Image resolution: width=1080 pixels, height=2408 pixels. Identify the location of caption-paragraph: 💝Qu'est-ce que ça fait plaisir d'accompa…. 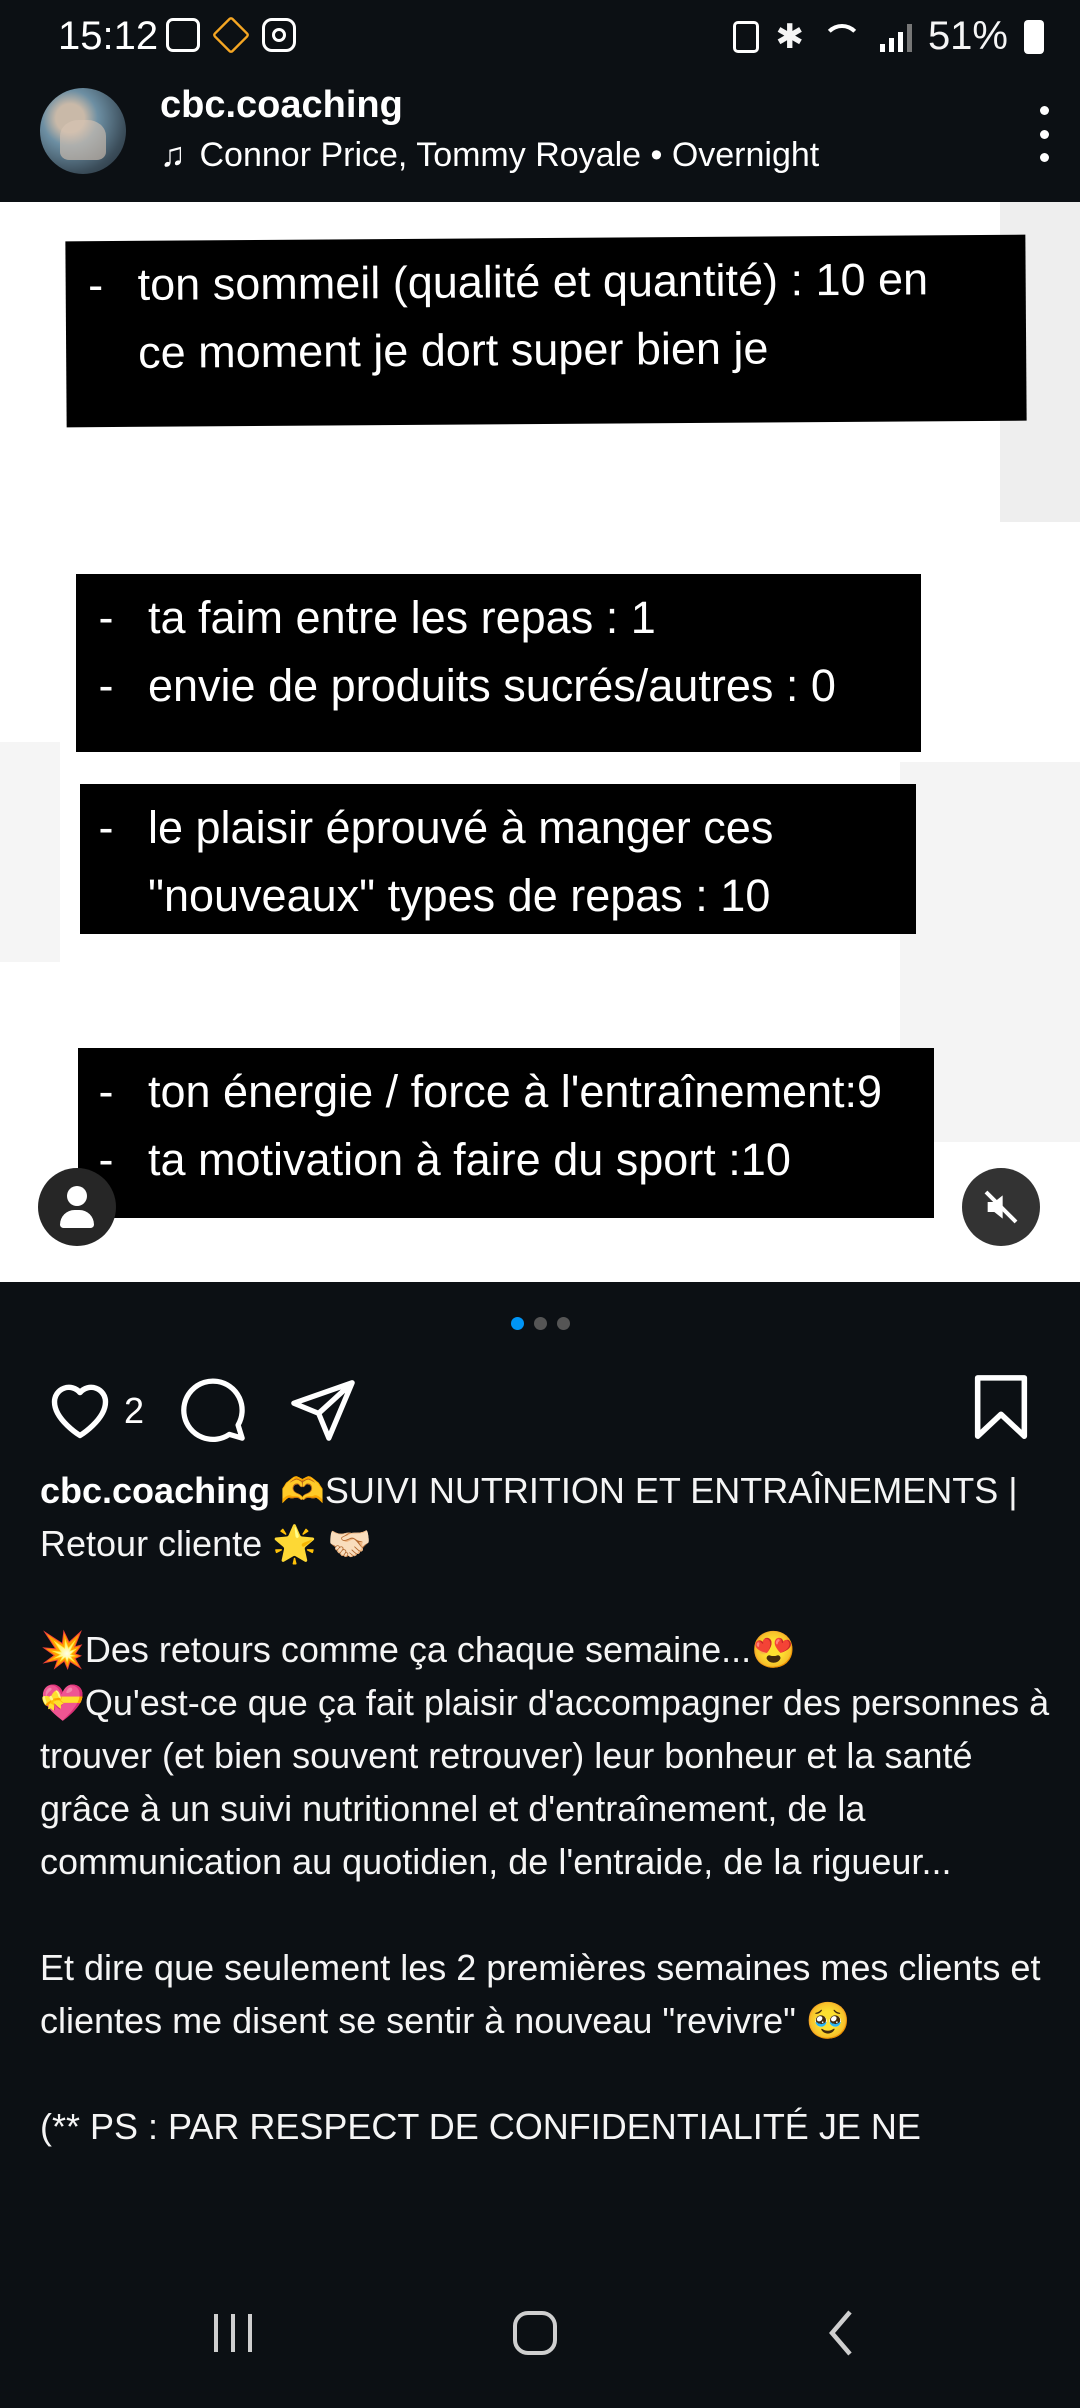
(545, 1782).